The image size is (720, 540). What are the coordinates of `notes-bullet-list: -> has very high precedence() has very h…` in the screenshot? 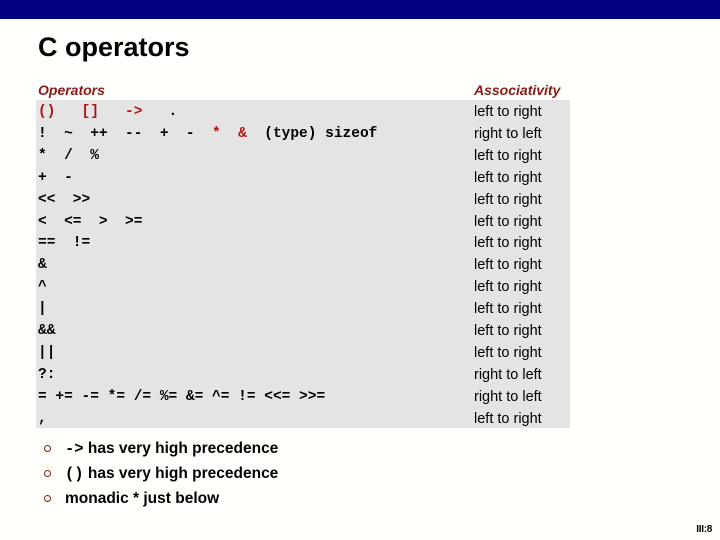 It's located at (338, 473).